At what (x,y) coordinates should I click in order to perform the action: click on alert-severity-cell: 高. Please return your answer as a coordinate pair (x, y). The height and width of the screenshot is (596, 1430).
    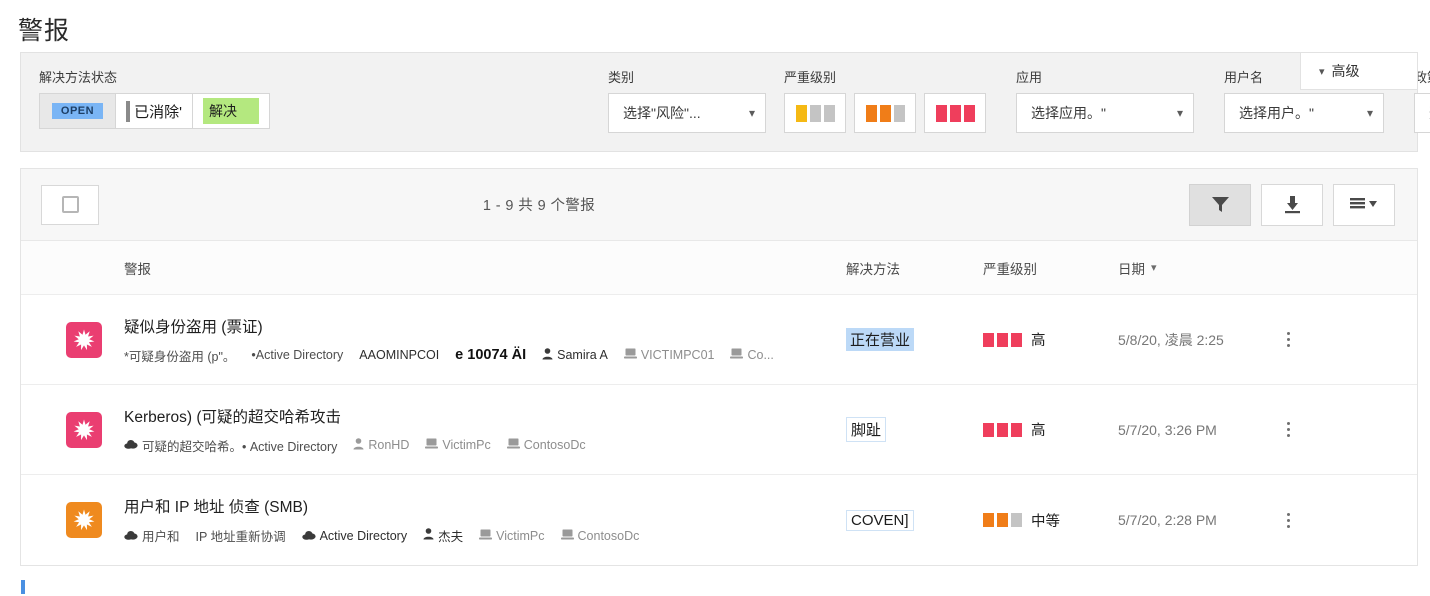
    Looking at the image, I should click on (1050, 339).